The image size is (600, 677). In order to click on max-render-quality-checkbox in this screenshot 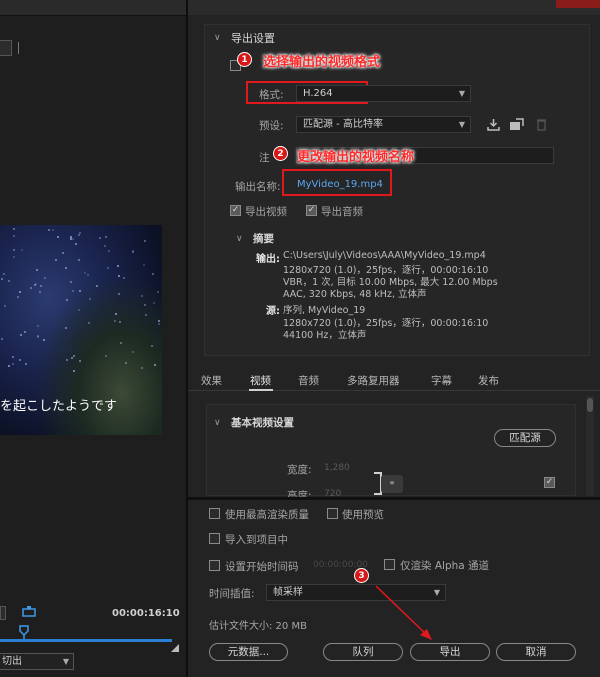, I will do `click(214, 513)`.